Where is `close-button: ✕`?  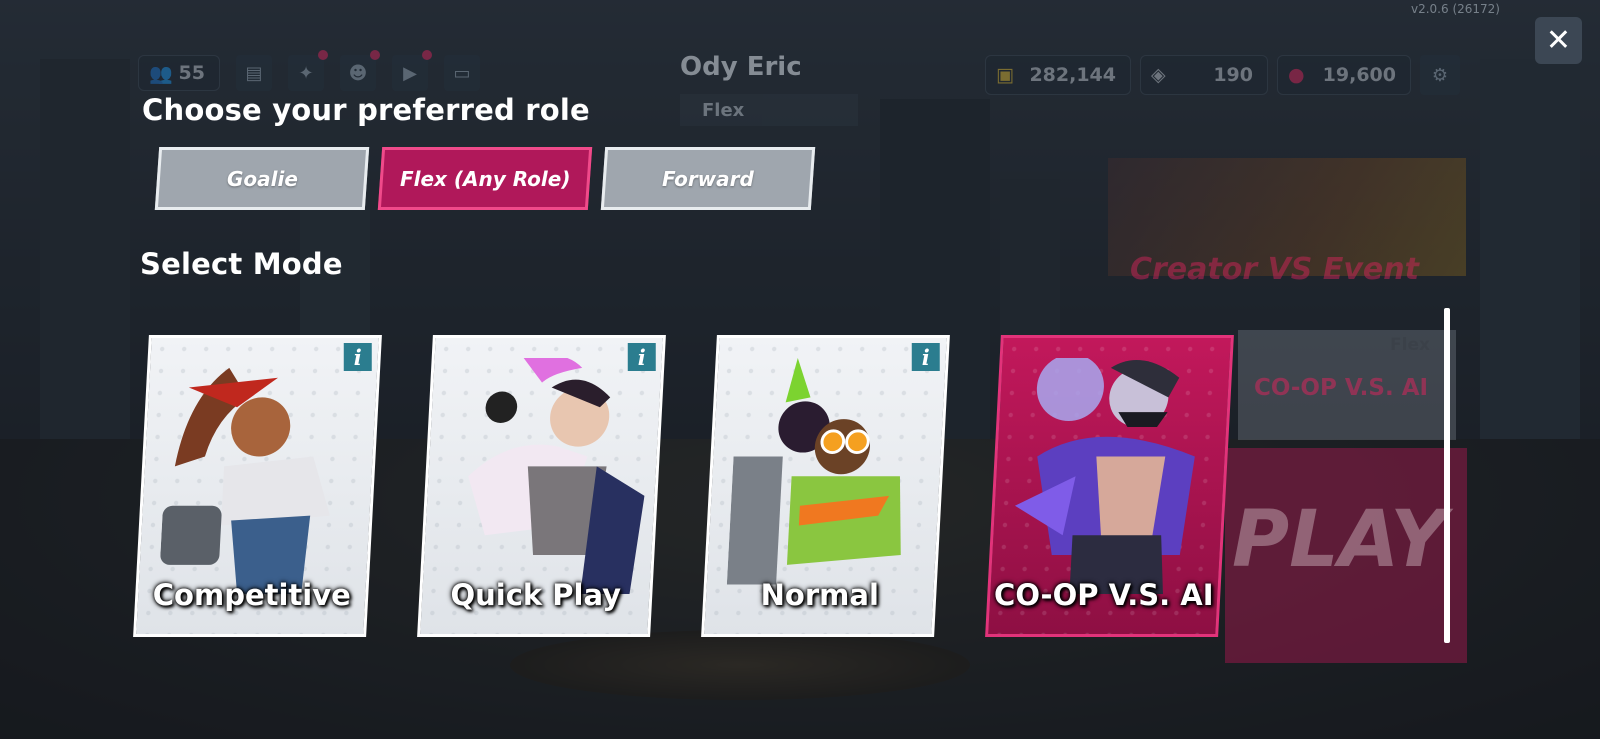 close-button: ✕ is located at coordinates (1558, 40).